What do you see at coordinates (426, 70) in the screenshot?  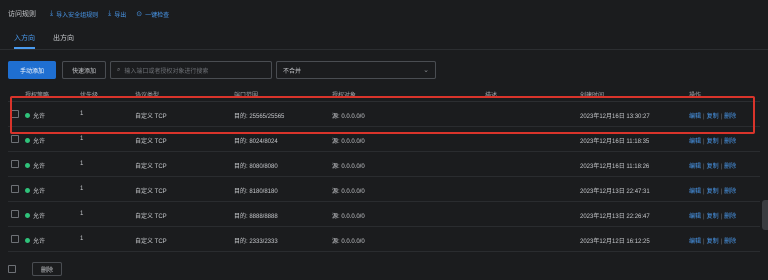 I see `chevron-down-icon: ⌄` at bounding box center [426, 70].